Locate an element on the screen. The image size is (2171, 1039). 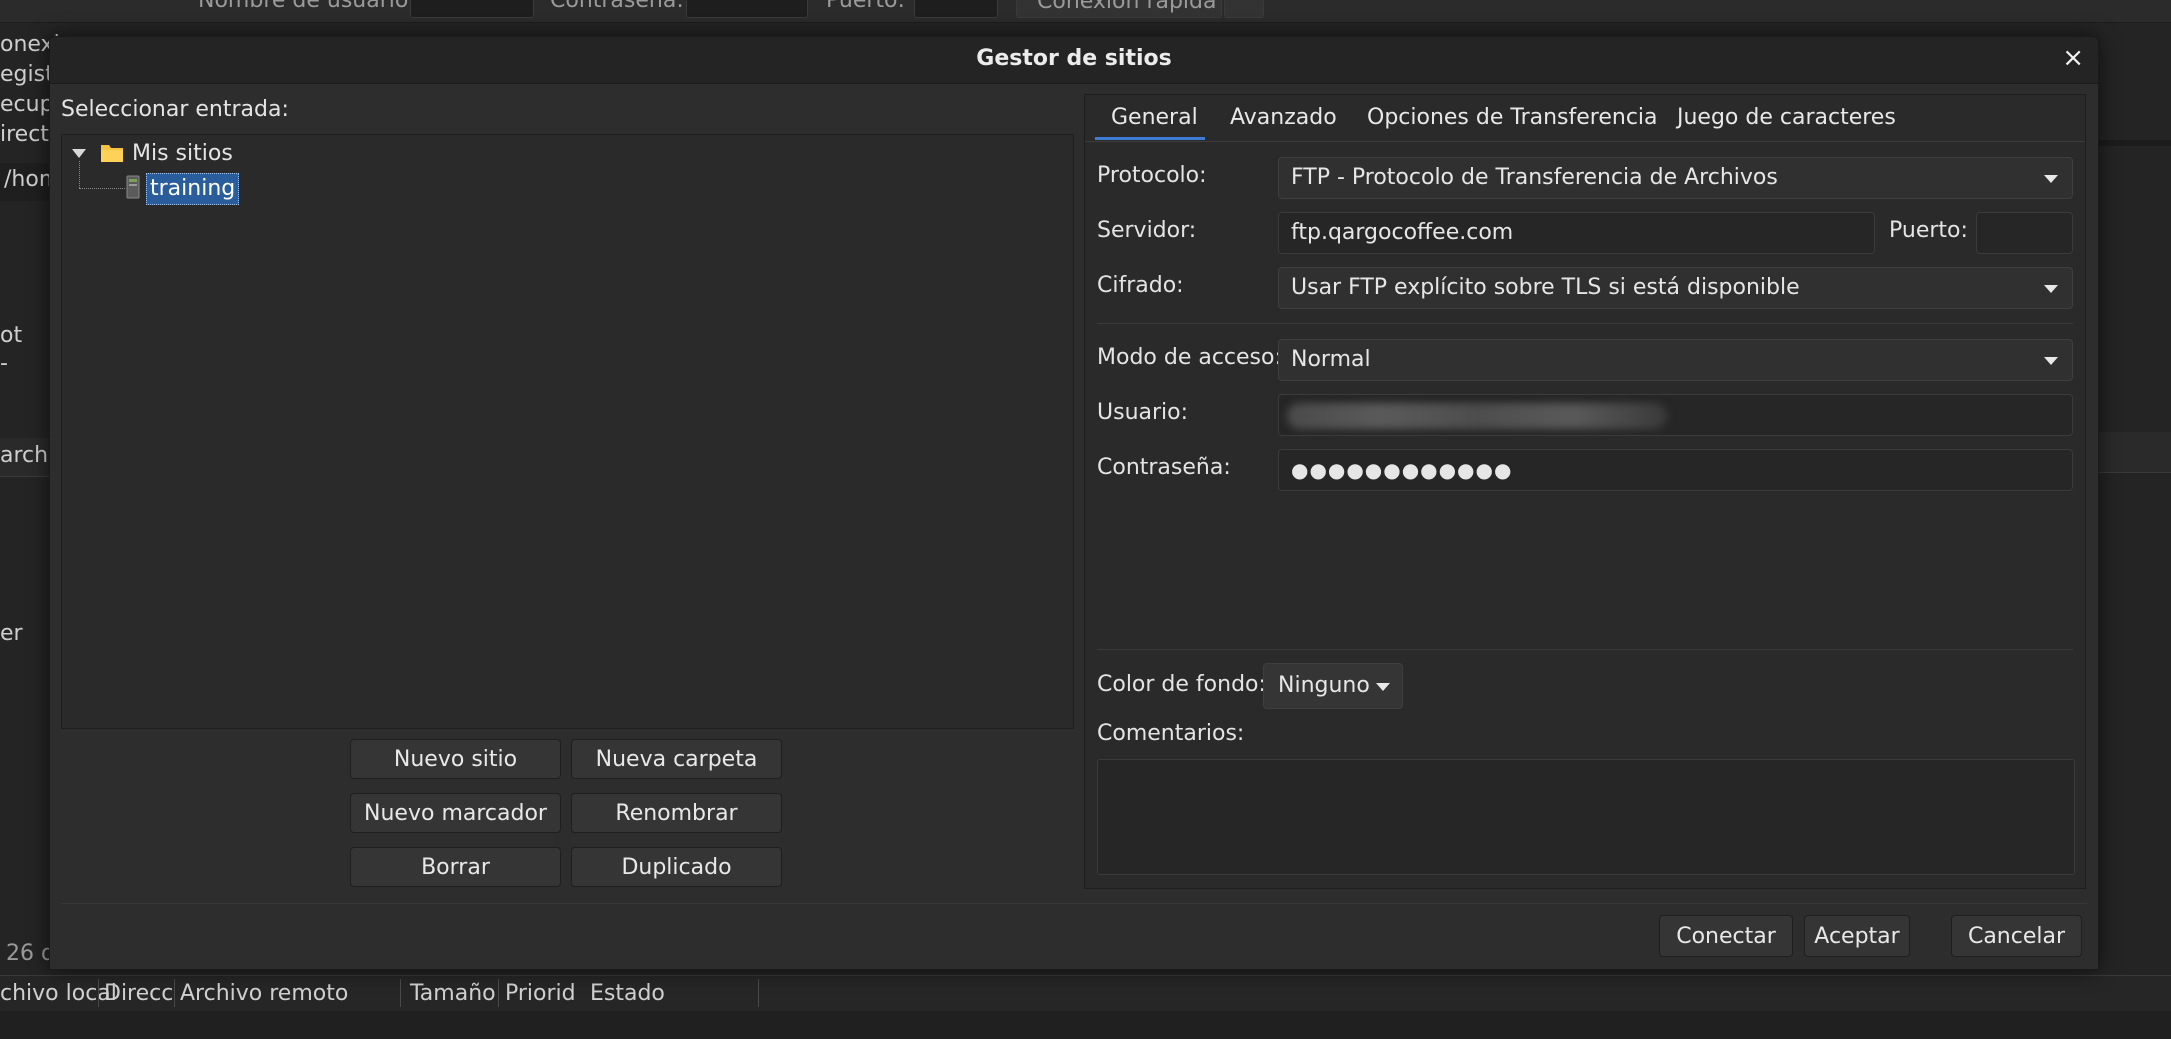
access-mode-value: Normal is located at coordinates (1331, 359).